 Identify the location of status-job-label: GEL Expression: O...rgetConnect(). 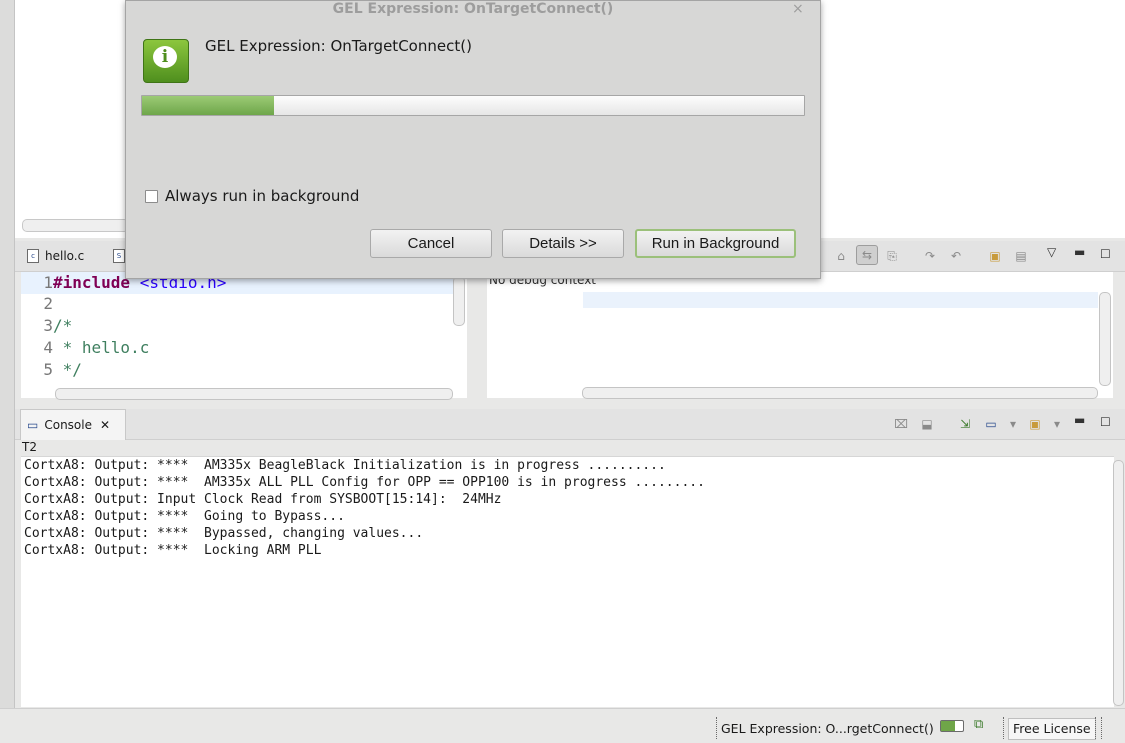
(827, 728).